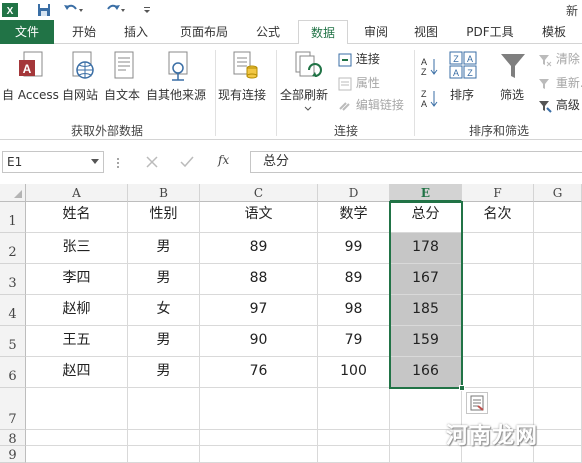 Image resolution: width=582 pixels, height=463 pixels. Describe the element at coordinates (164, 310) in the screenshot. I see `table-cell: 女` at that location.